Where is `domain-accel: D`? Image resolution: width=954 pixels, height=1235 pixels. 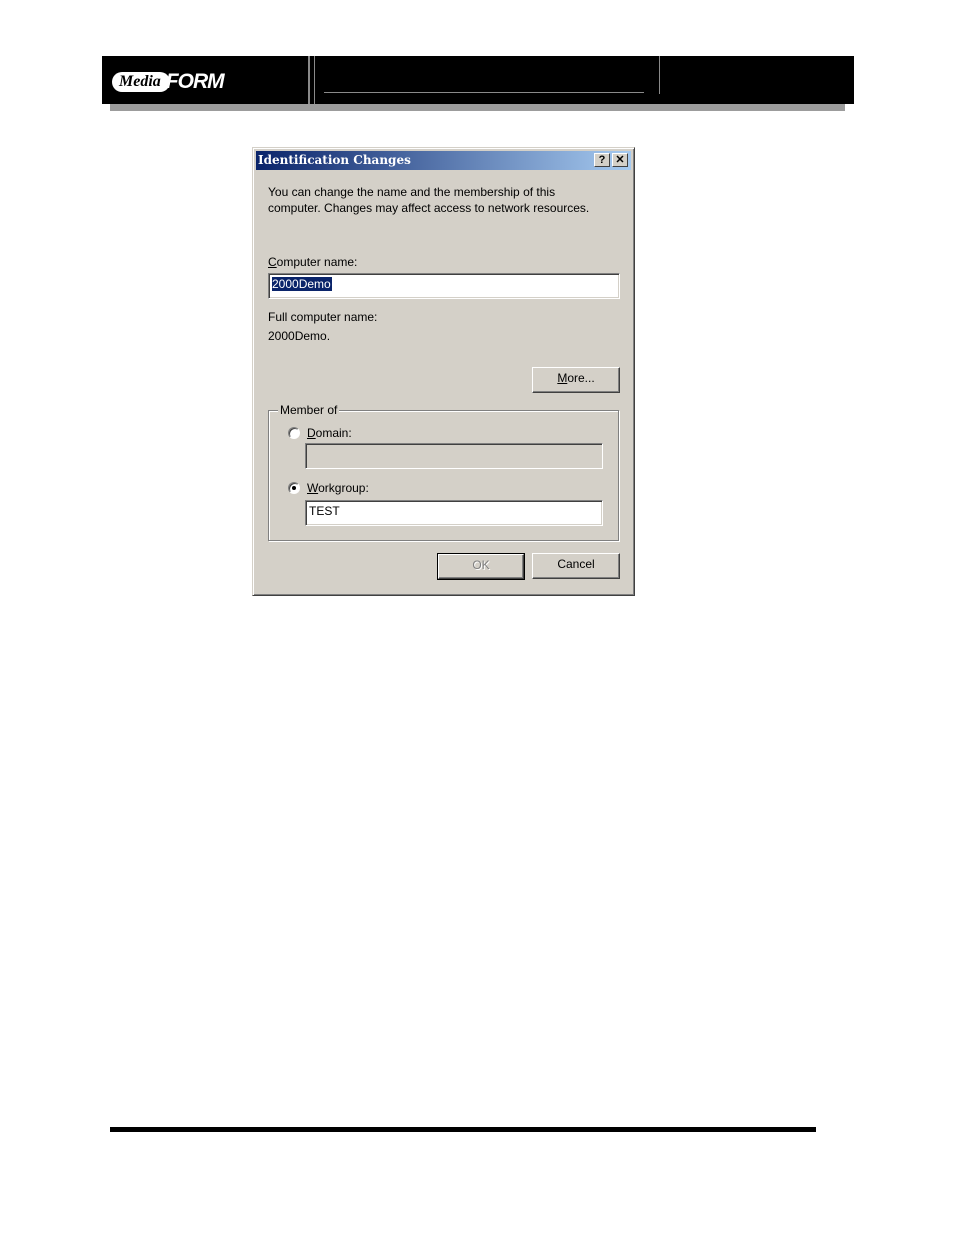
domain-accel: D is located at coordinates (311, 433).